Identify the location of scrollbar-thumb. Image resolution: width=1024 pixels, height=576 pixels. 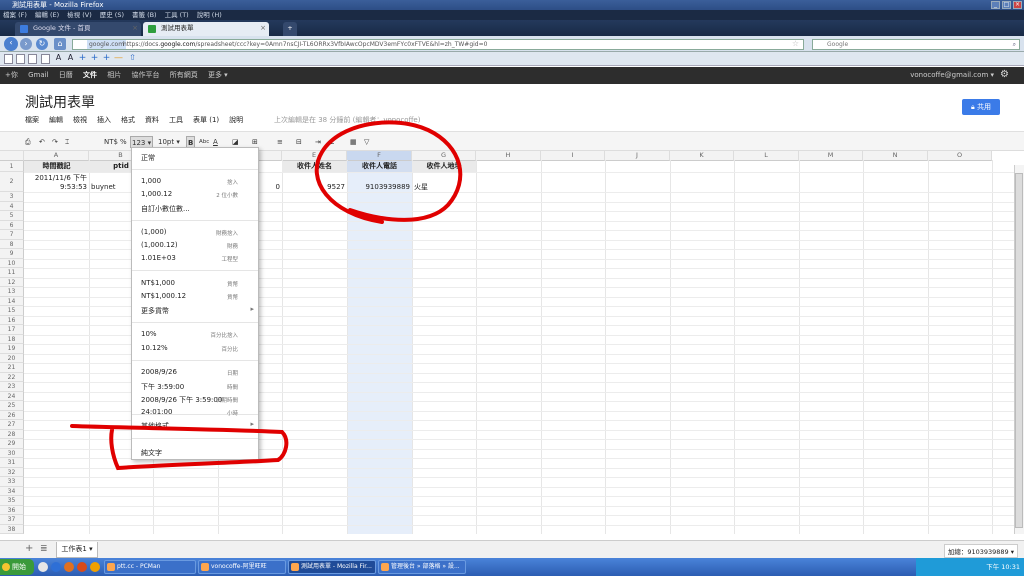
(1019, 350).